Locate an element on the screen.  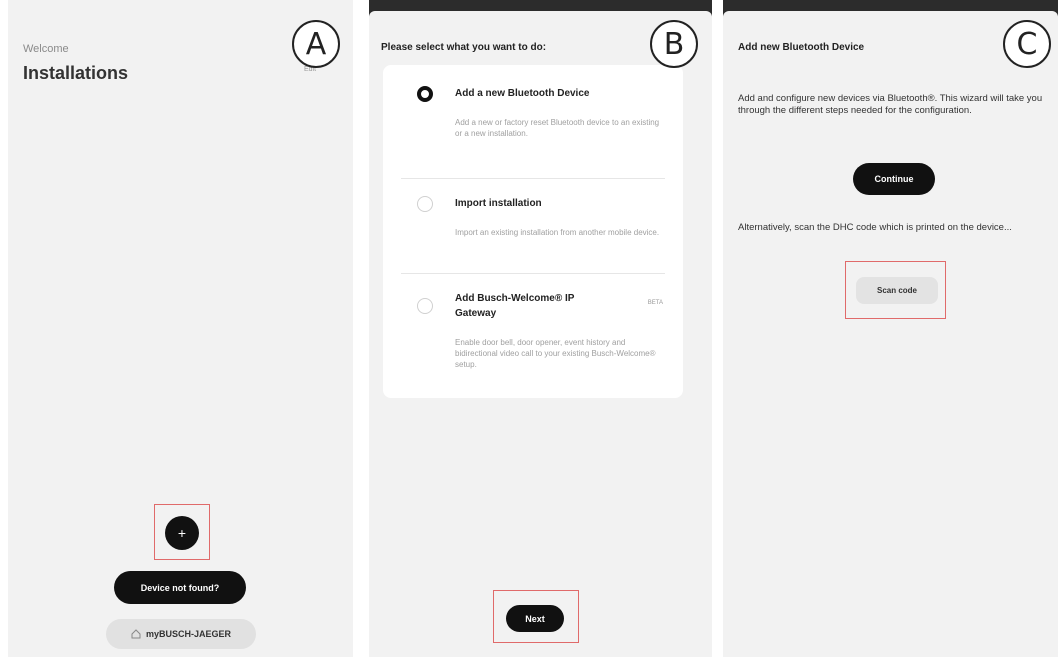
screen-title: Add new Bluetooth Device is located at coordinates (801, 47).